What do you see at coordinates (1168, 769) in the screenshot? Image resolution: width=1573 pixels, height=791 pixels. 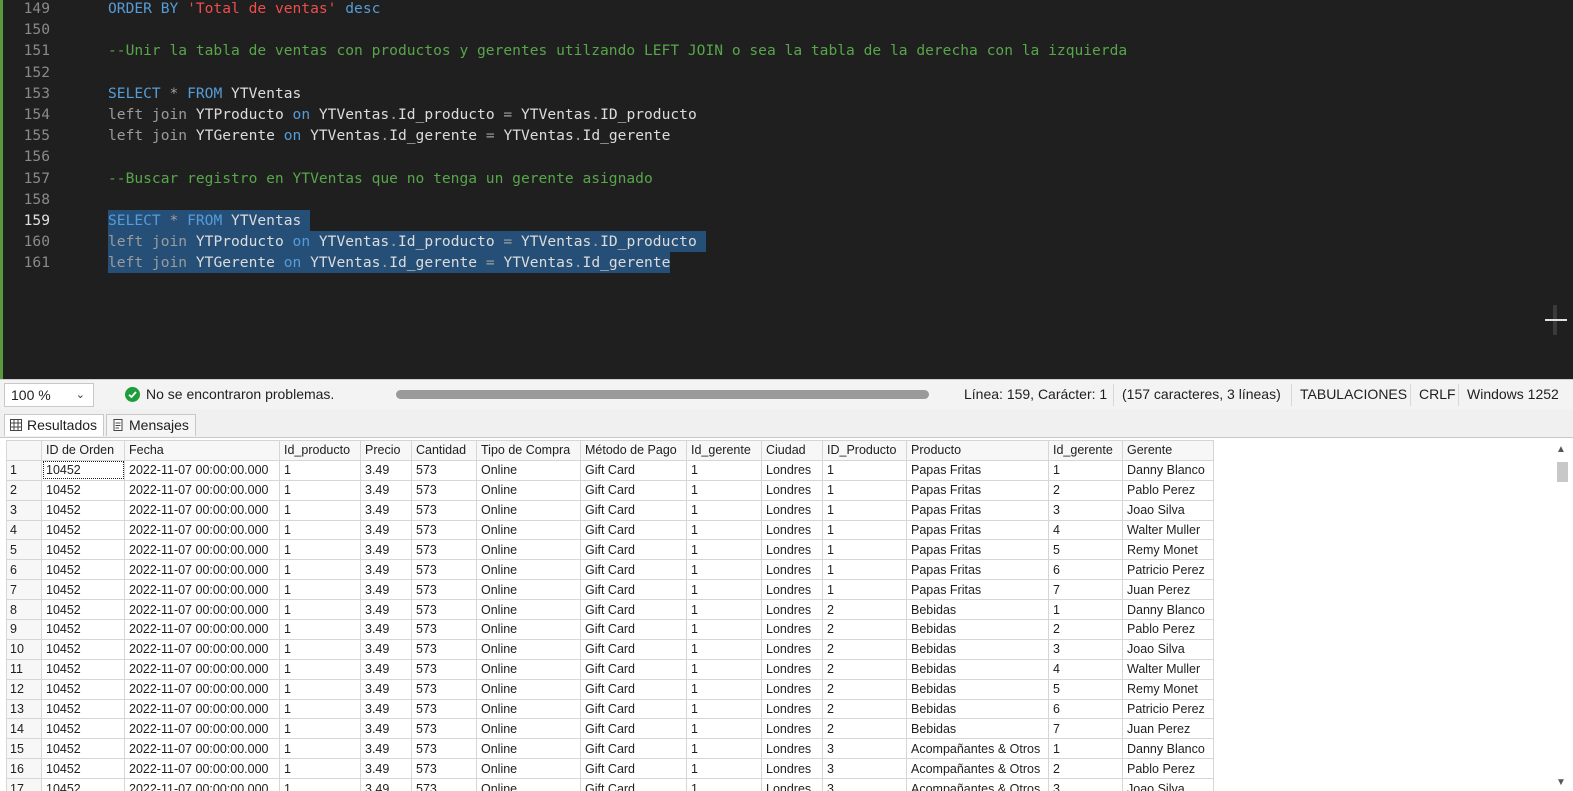 I see `grid-cell: Pablo Perez` at bounding box center [1168, 769].